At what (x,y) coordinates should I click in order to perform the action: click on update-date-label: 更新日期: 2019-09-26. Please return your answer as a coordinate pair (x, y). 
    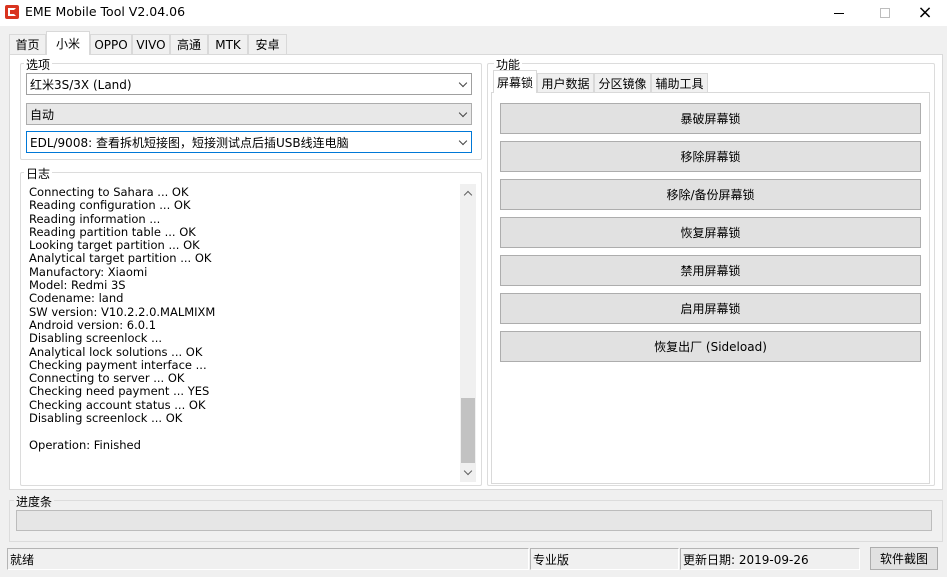
    Looking at the image, I should click on (770, 559).